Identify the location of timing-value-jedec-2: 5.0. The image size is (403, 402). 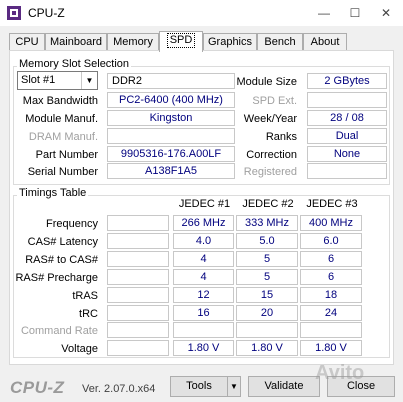
(267, 241).